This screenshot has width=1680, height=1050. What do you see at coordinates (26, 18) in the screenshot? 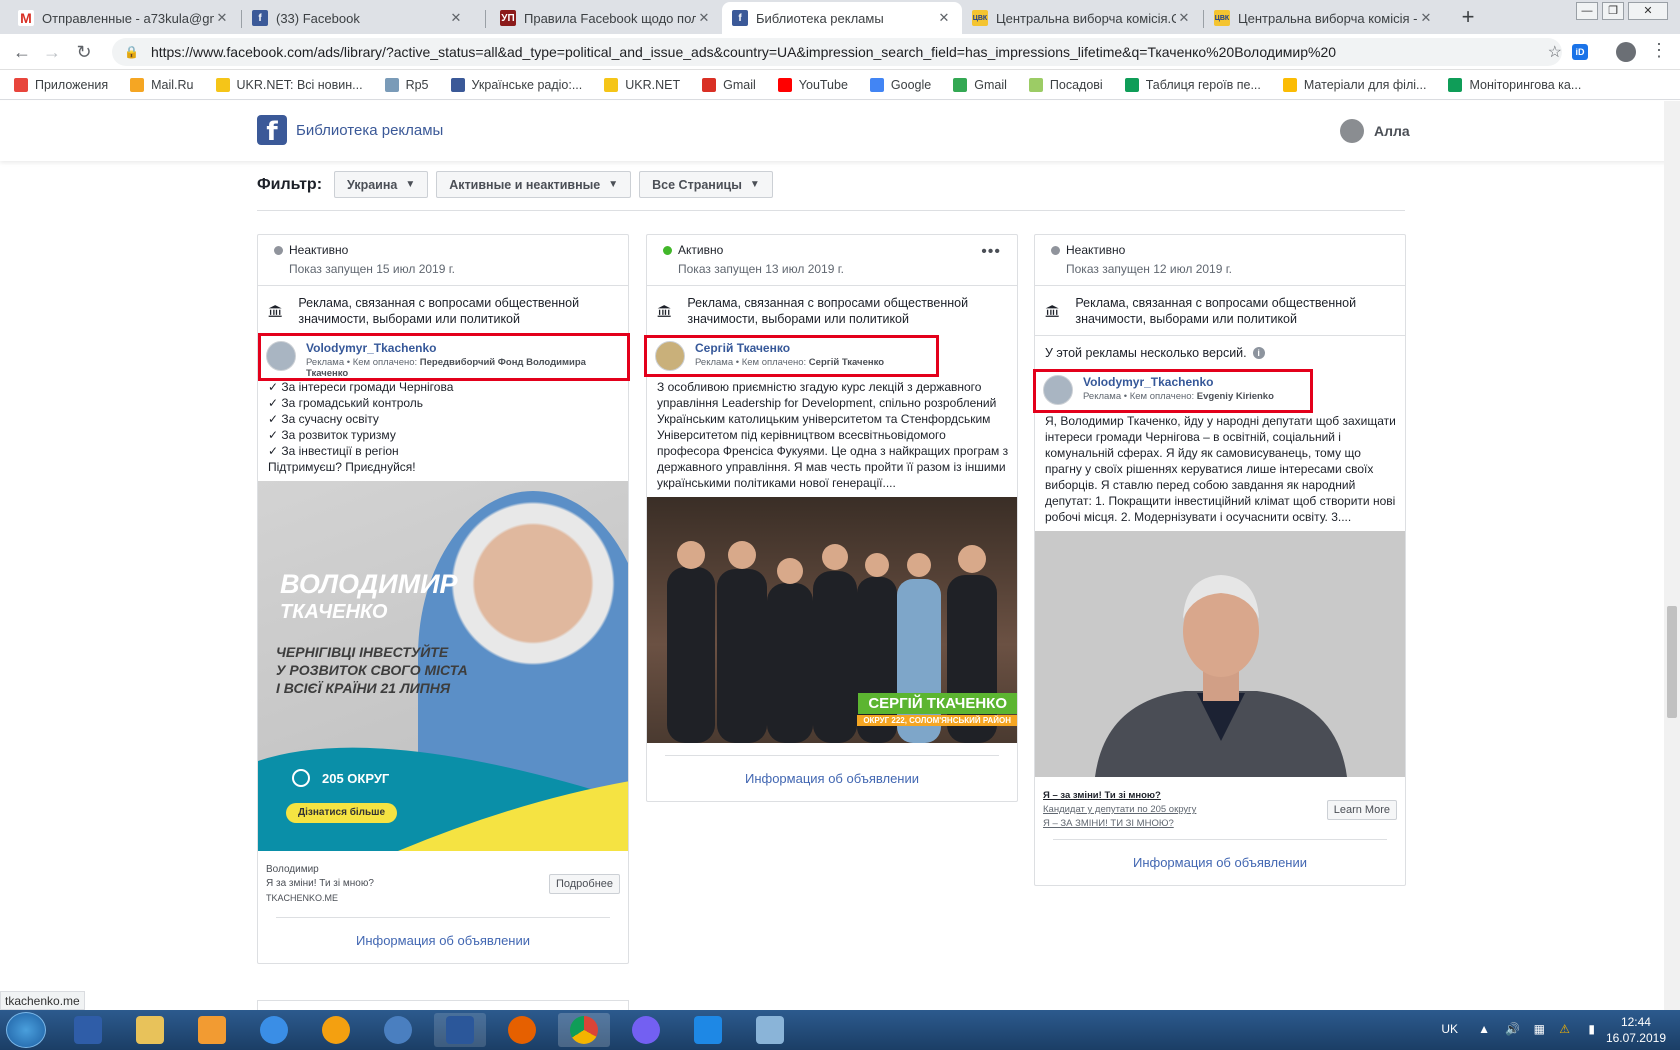
I see `gmail-icon: M` at bounding box center [26, 18].